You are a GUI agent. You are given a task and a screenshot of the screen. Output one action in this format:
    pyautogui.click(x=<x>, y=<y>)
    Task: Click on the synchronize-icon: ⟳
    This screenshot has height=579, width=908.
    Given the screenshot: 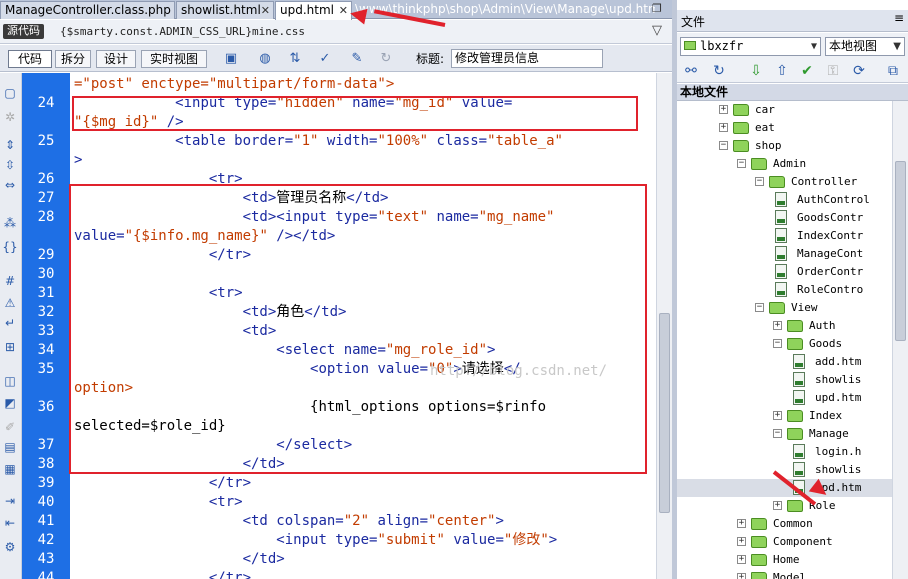 What is the action you would take?
    pyautogui.click(x=859, y=71)
    